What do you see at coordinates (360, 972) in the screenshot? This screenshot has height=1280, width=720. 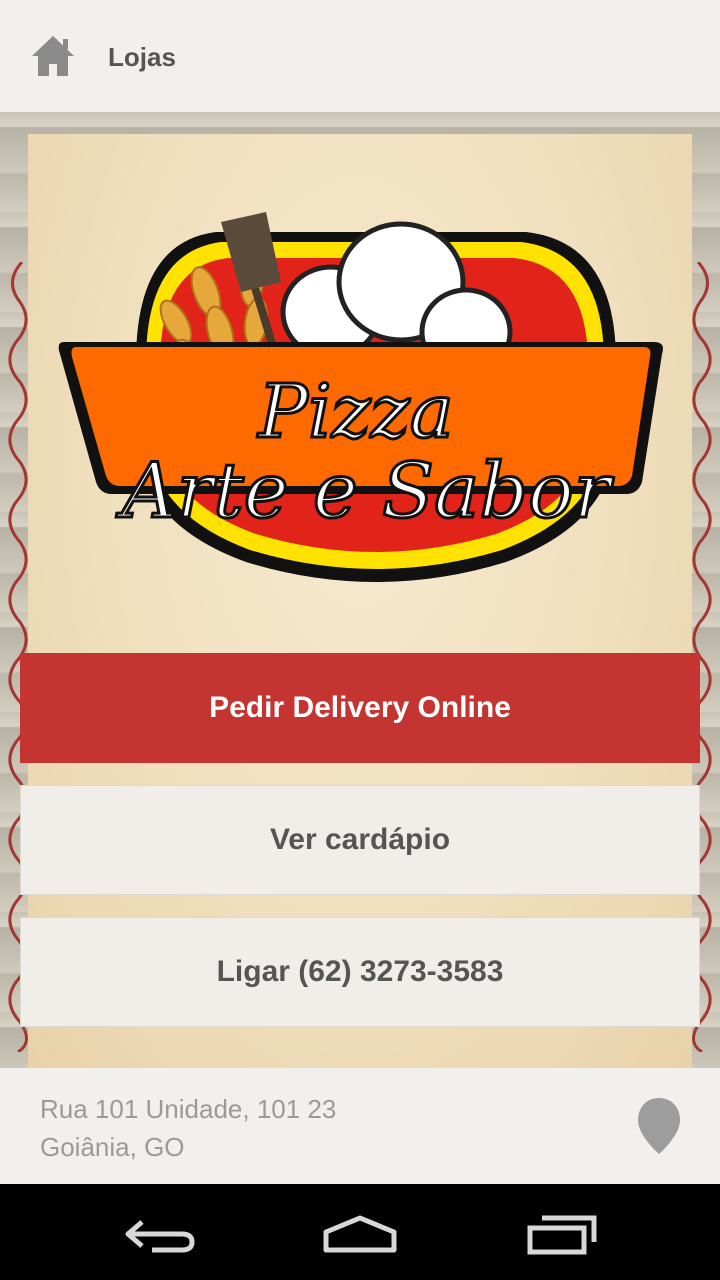 I see `call-store-button: Ligar (62) 3273-3583` at bounding box center [360, 972].